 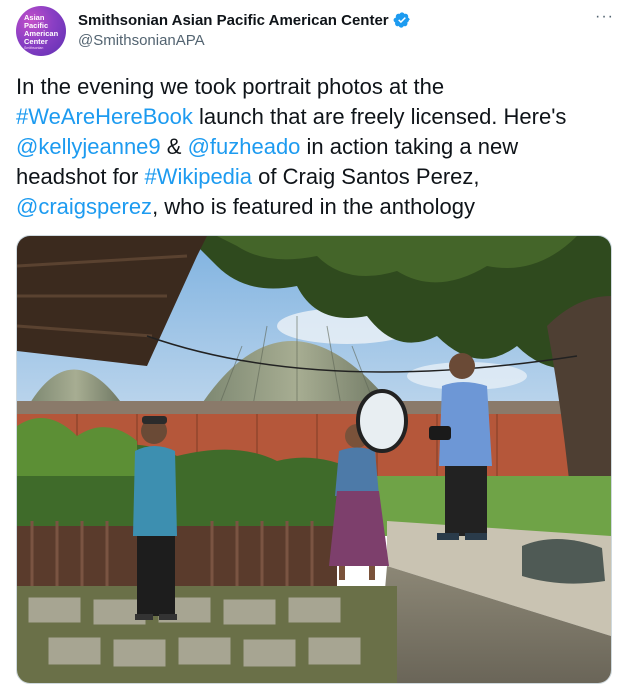 What do you see at coordinates (174, 146) in the screenshot?
I see `tweet-text-segment: &` at bounding box center [174, 146].